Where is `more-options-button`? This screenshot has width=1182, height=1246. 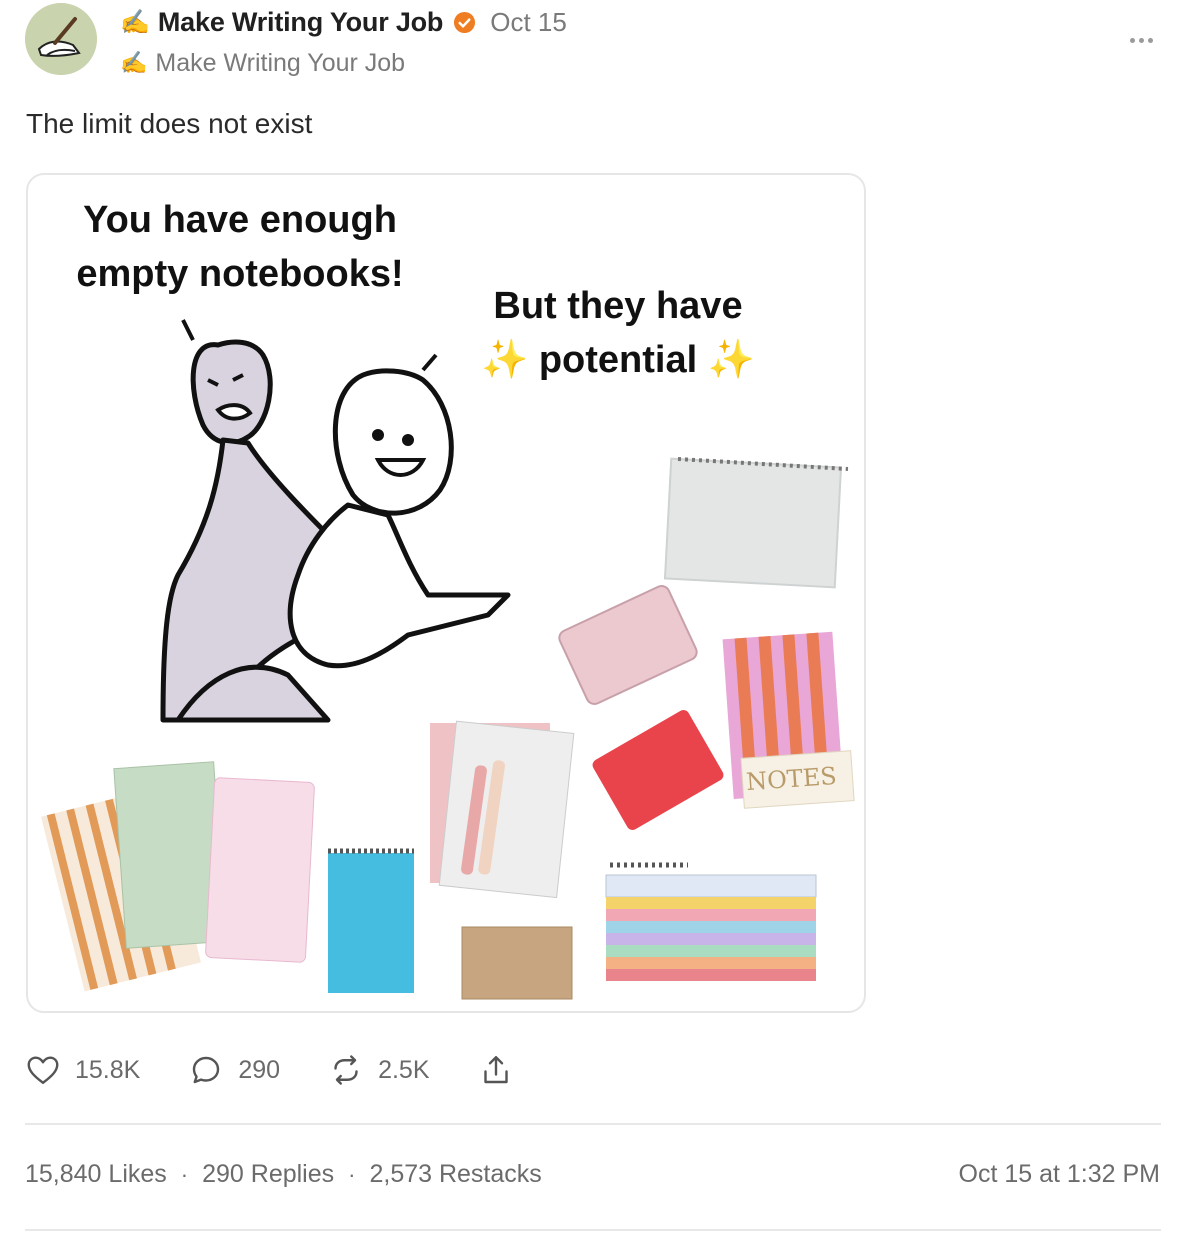
more-options-button is located at coordinates (1141, 40).